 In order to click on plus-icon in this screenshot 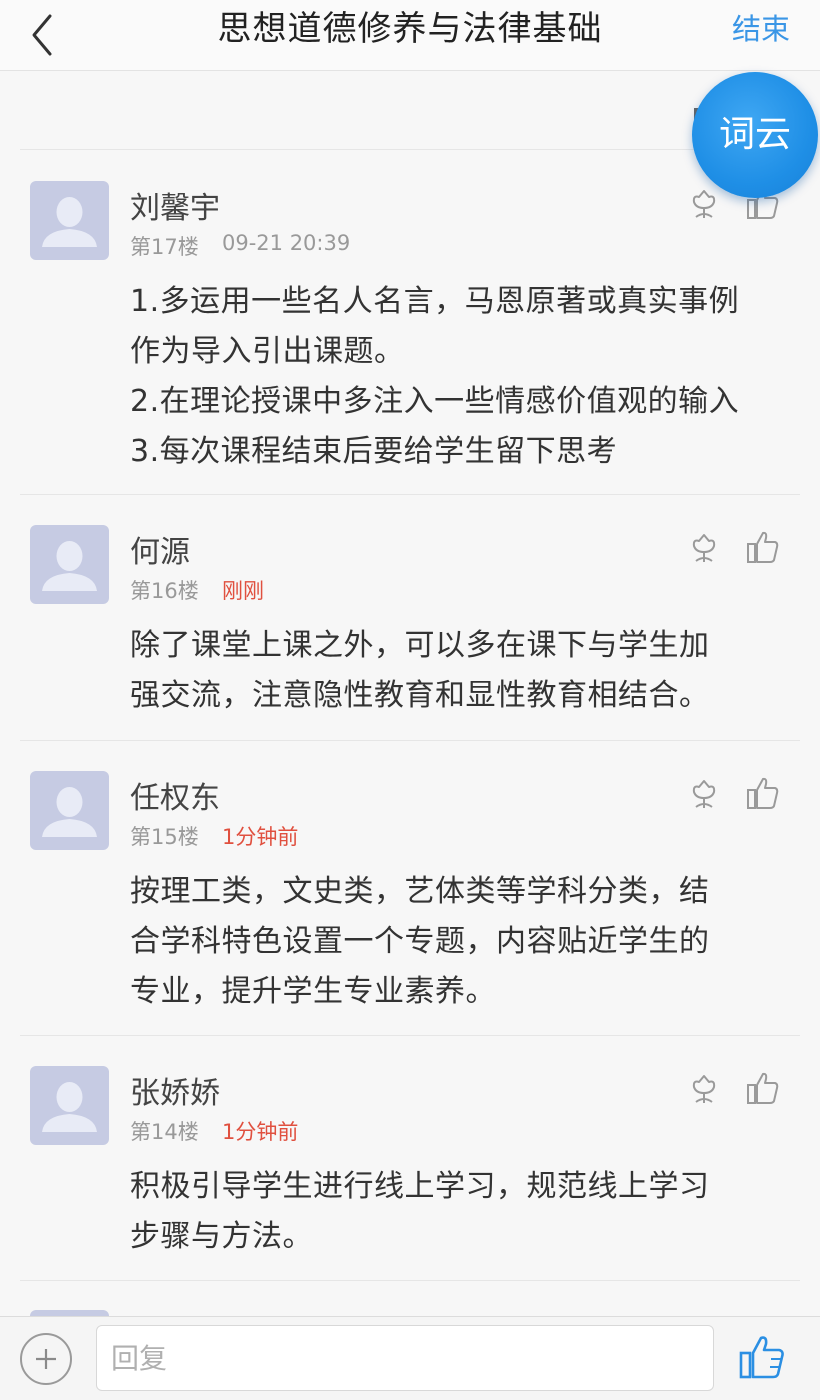, I will do `click(46, 1359)`.